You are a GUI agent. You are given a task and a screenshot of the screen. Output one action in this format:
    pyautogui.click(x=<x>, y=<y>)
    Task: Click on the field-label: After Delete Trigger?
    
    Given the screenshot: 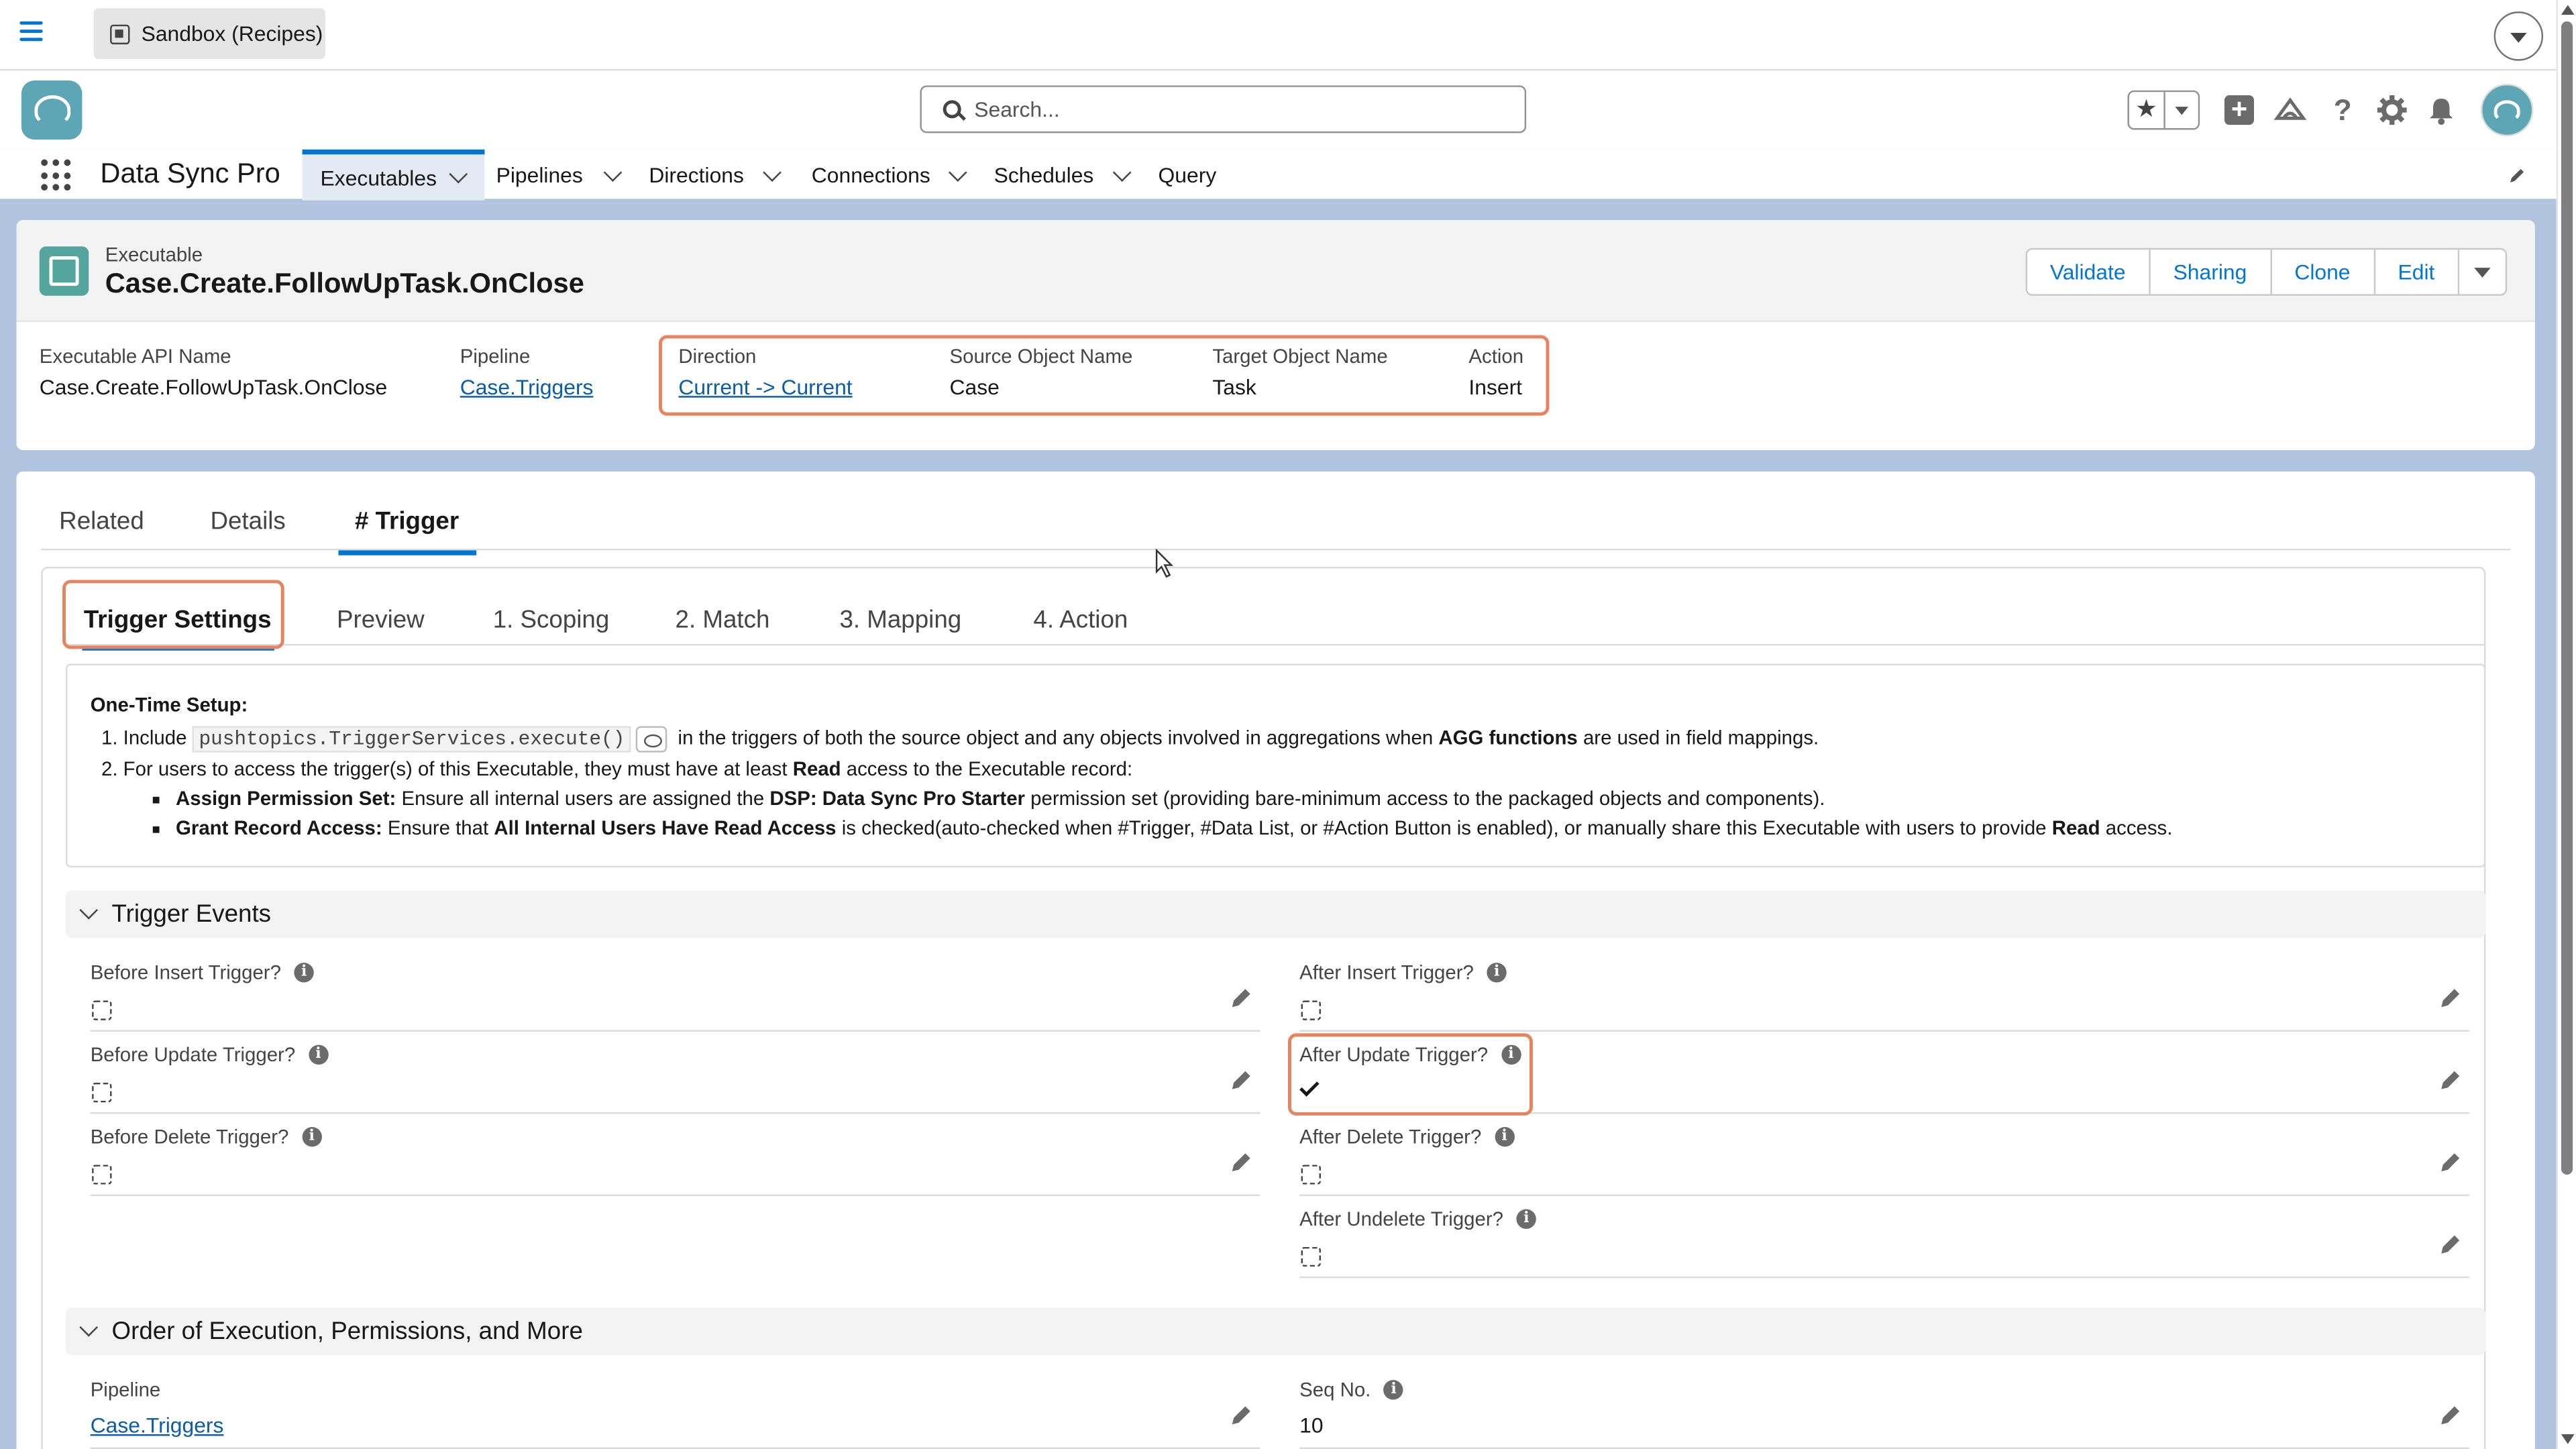 What is the action you would take?
    pyautogui.click(x=1390, y=1136)
    